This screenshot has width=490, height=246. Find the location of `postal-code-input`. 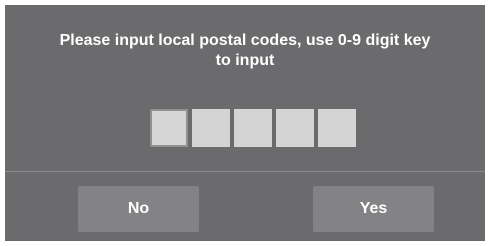

postal-code-input is located at coordinates (253, 128).